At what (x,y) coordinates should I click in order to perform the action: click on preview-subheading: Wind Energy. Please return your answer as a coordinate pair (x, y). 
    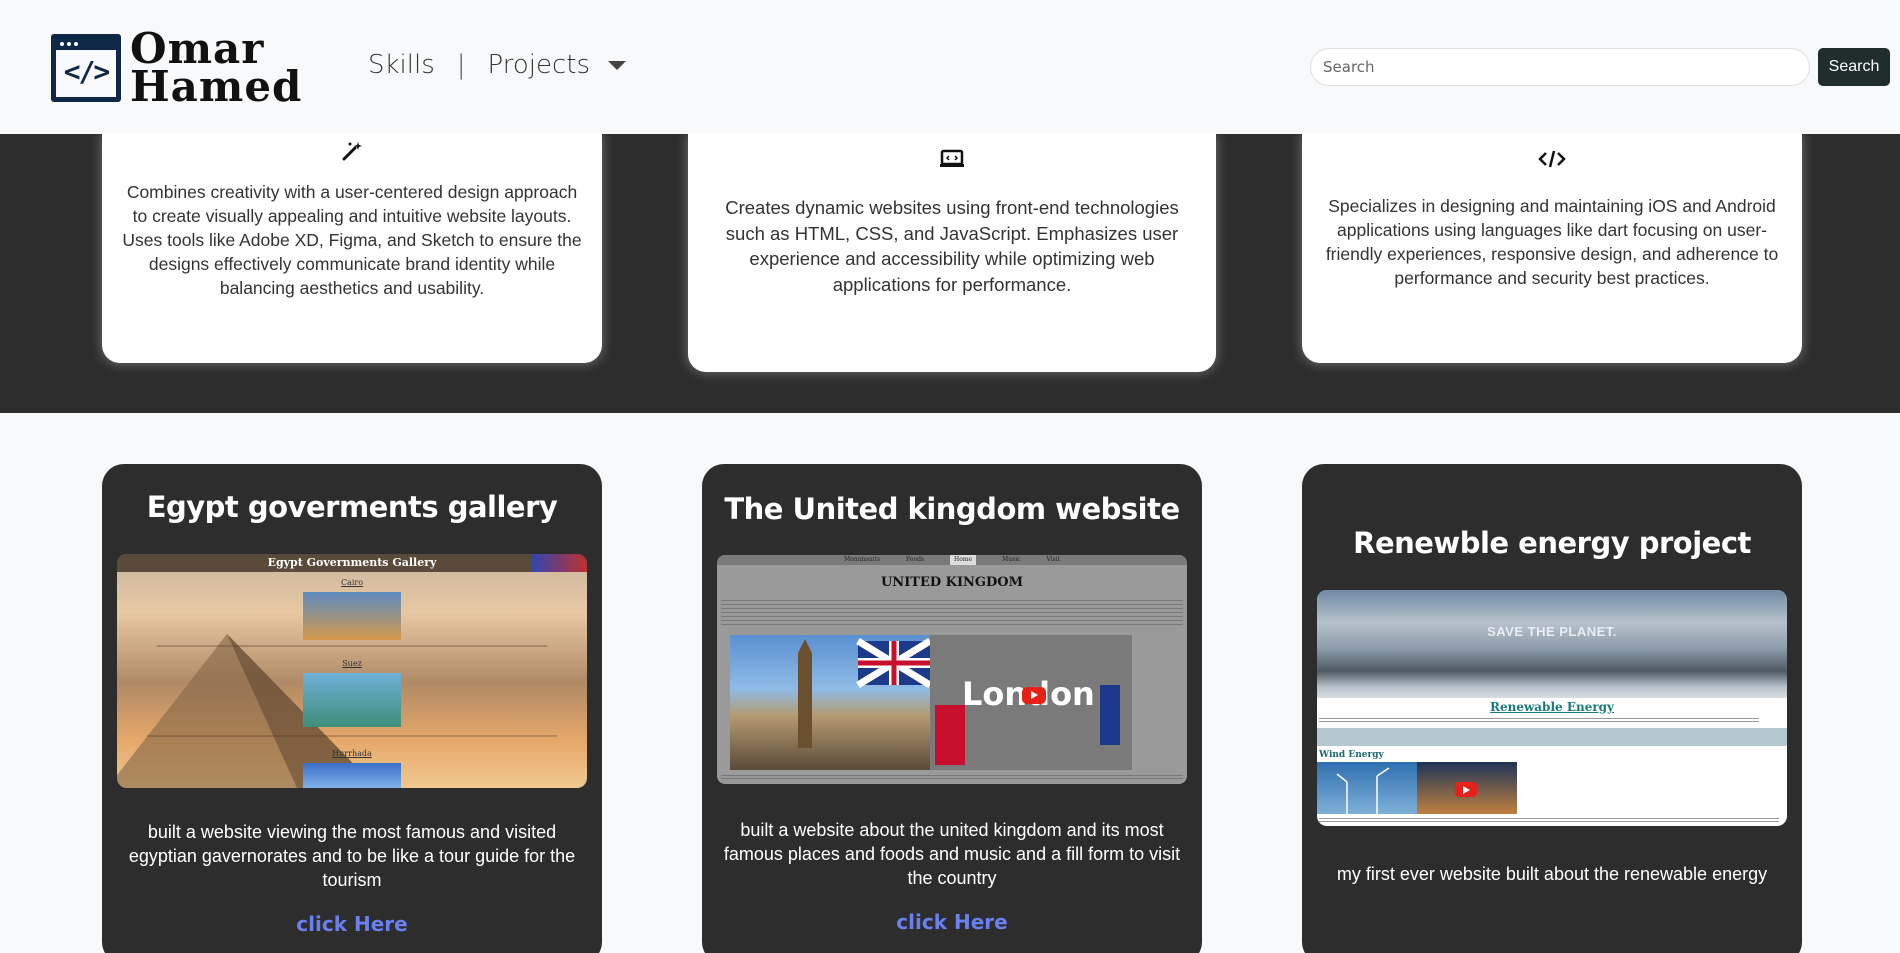
    Looking at the image, I should click on (1351, 755).